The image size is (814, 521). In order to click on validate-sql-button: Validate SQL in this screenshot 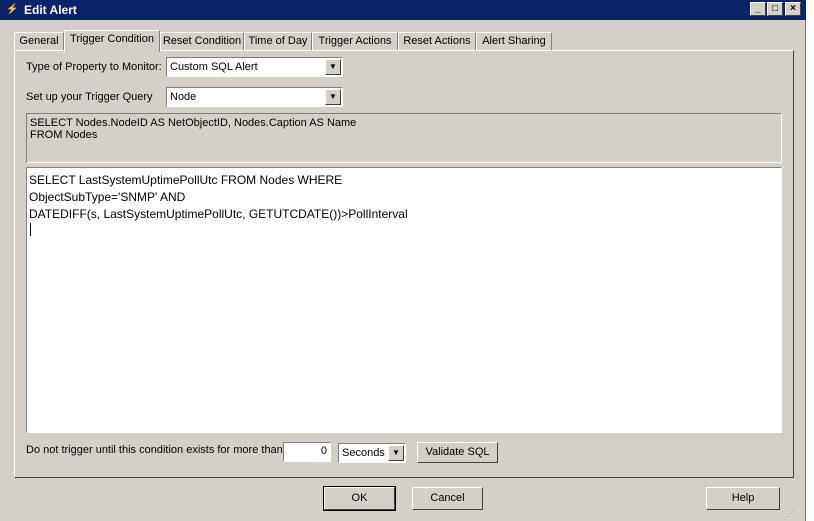, I will do `click(457, 452)`.